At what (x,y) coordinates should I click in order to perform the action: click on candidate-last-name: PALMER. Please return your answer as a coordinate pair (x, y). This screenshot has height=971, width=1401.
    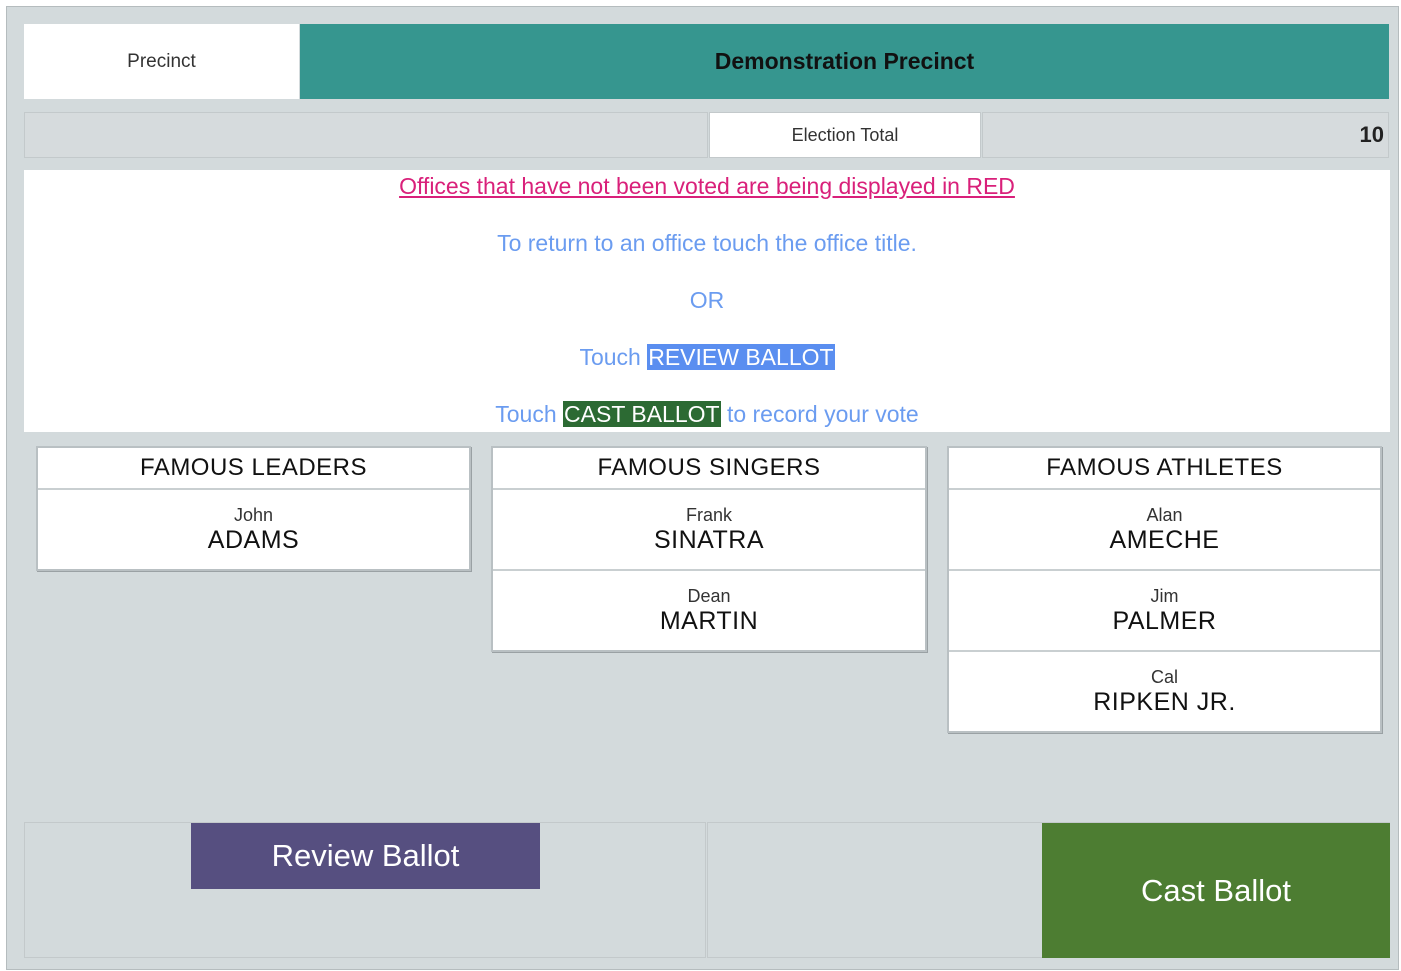
    Looking at the image, I should click on (1164, 620).